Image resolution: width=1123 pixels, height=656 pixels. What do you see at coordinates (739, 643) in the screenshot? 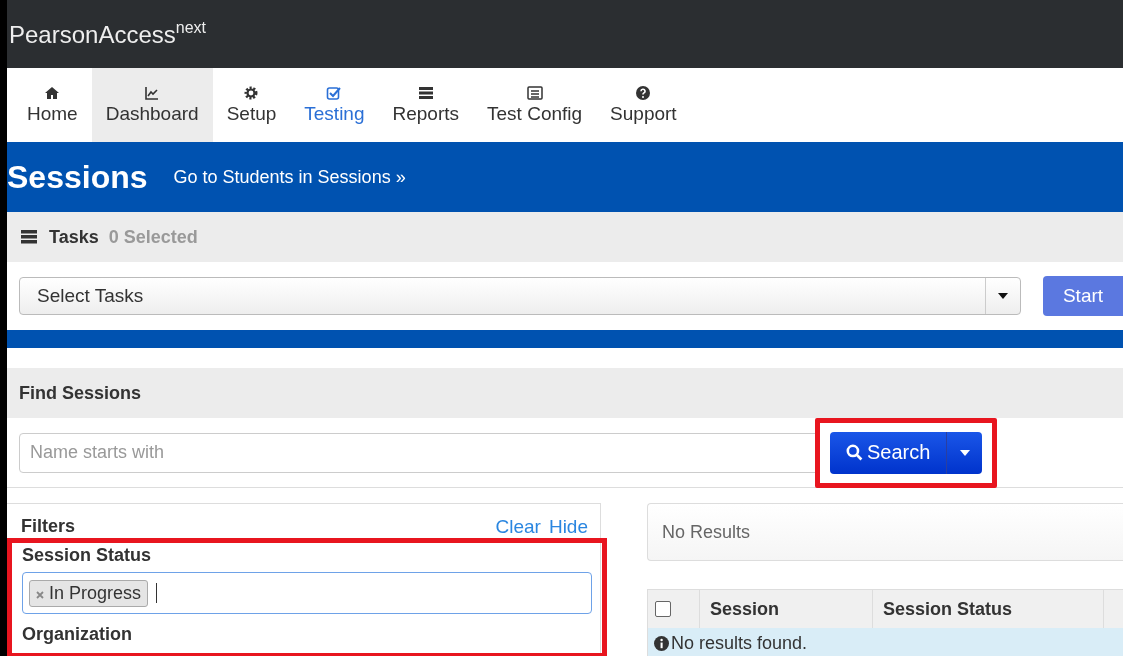
I see `empty-text: No results found.` at bounding box center [739, 643].